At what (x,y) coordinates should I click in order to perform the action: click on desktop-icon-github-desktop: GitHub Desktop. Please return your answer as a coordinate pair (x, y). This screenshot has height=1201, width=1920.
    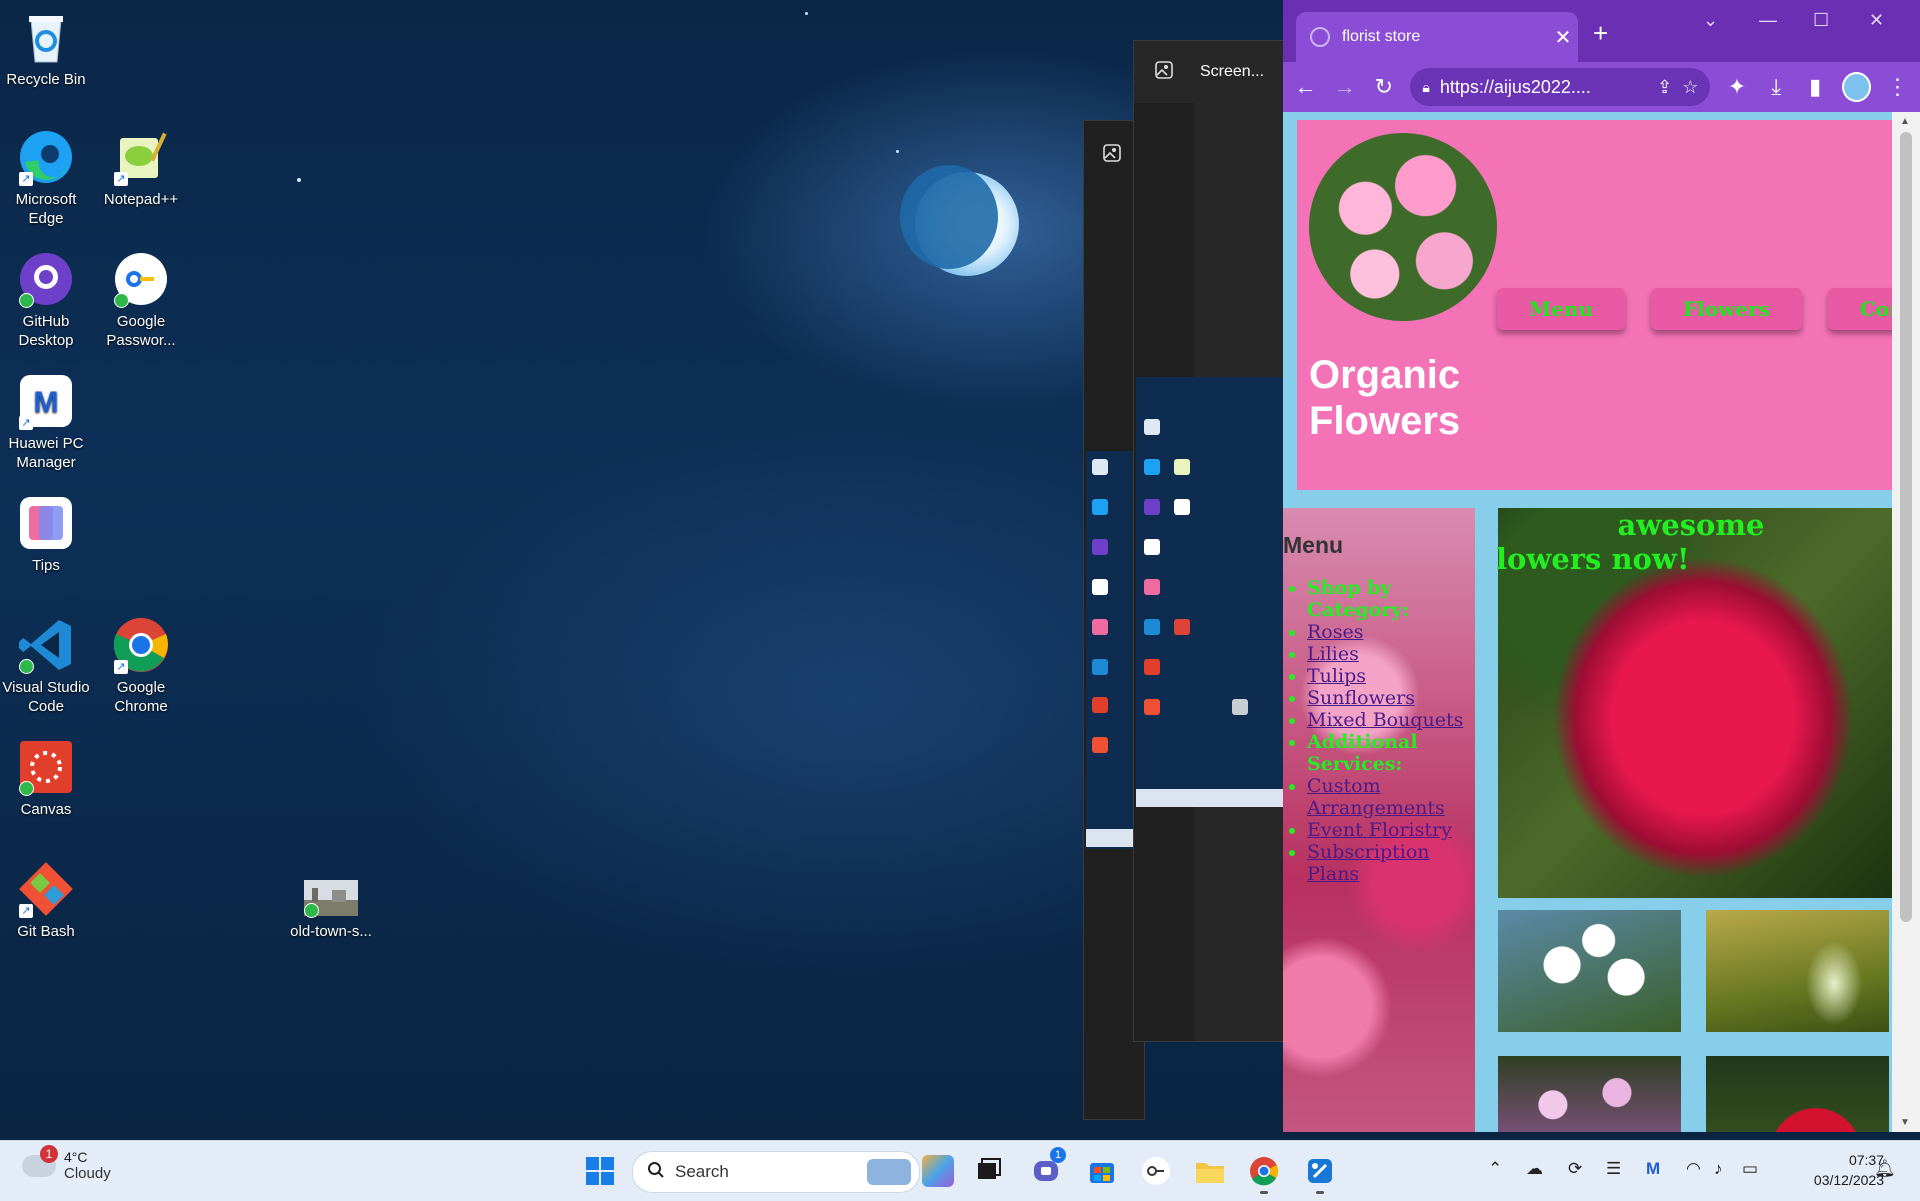
    Looking at the image, I should click on (46, 300).